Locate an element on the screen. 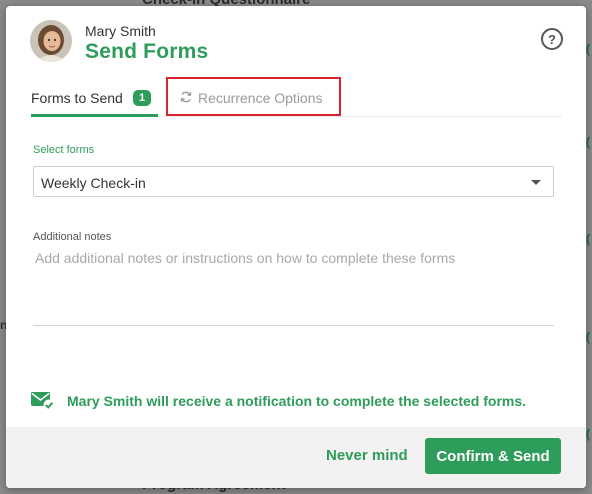 Image resolution: width=592 pixels, height=494 pixels. tab-forms-to-send: Forms to Send 1 is located at coordinates (94, 102).